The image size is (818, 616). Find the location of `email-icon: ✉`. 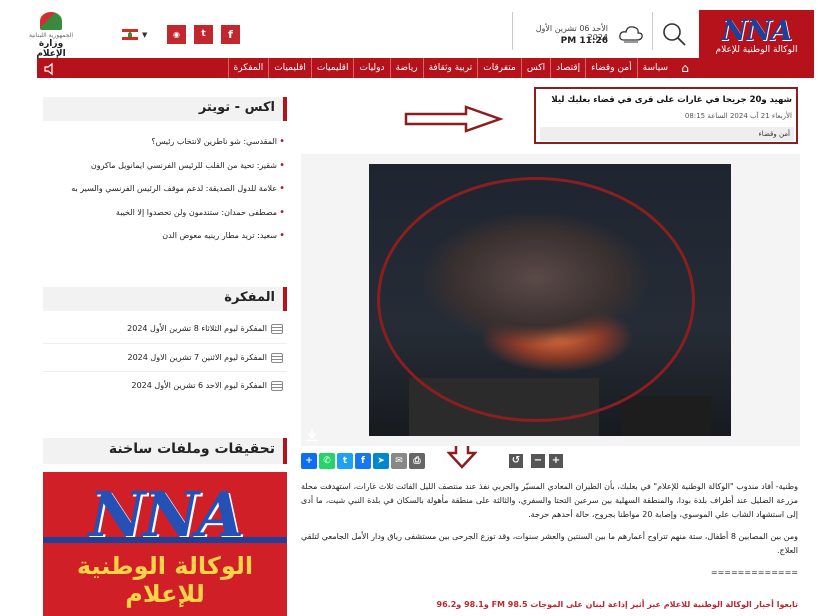

email-icon: ✉ is located at coordinates (399, 461).